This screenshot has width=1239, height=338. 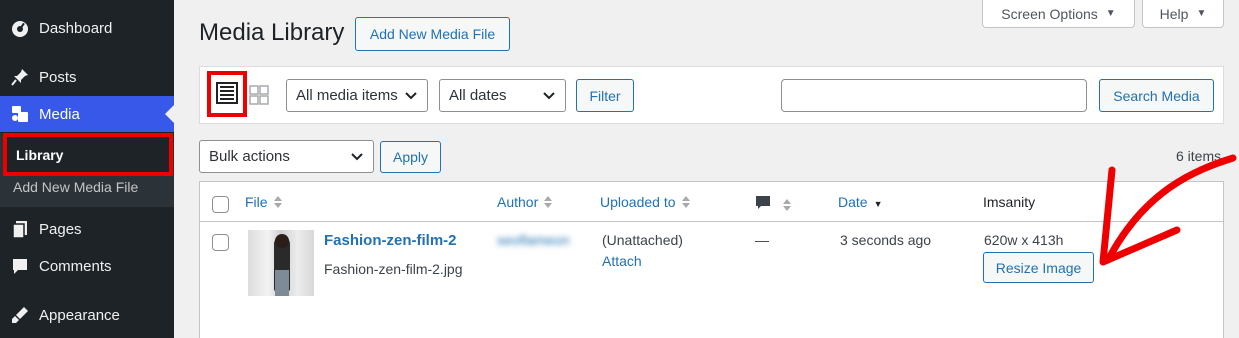 What do you see at coordinates (638, 202) in the screenshot?
I see `column-uploaded-to-label: Uploaded to` at bounding box center [638, 202].